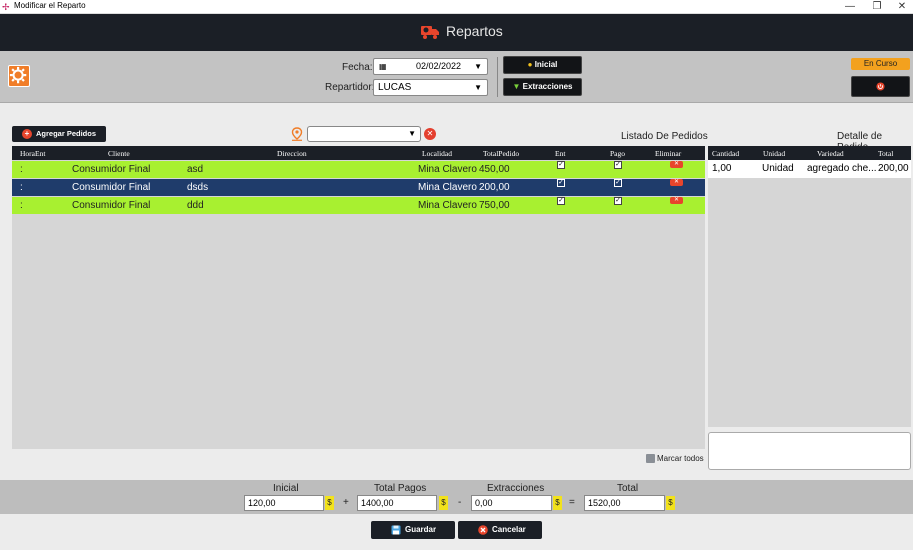 Image resolution: width=913 pixels, height=550 pixels. Describe the element at coordinates (680, 458) in the screenshot. I see `marcar-todos-label: Marcar todos` at that location.